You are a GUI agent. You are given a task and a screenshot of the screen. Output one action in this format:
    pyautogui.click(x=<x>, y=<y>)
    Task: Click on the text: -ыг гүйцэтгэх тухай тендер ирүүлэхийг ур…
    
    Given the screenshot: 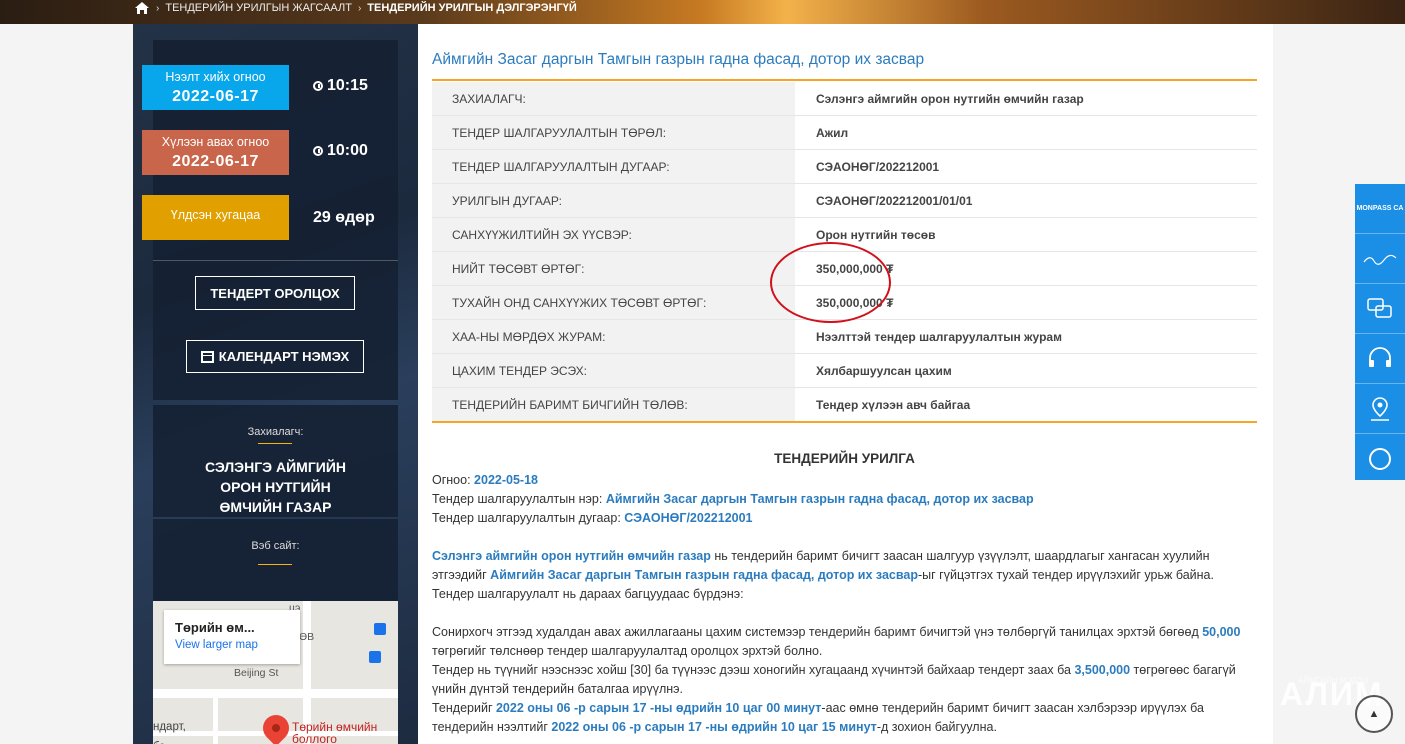 What is the action you would take?
    pyautogui.click(x=1065, y=575)
    